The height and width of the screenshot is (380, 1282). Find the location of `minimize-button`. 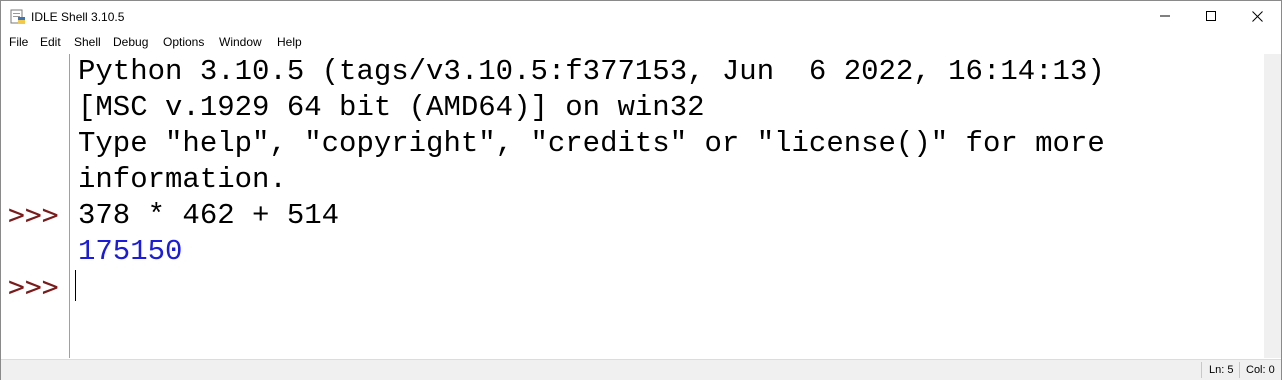

minimize-button is located at coordinates (1165, 16).